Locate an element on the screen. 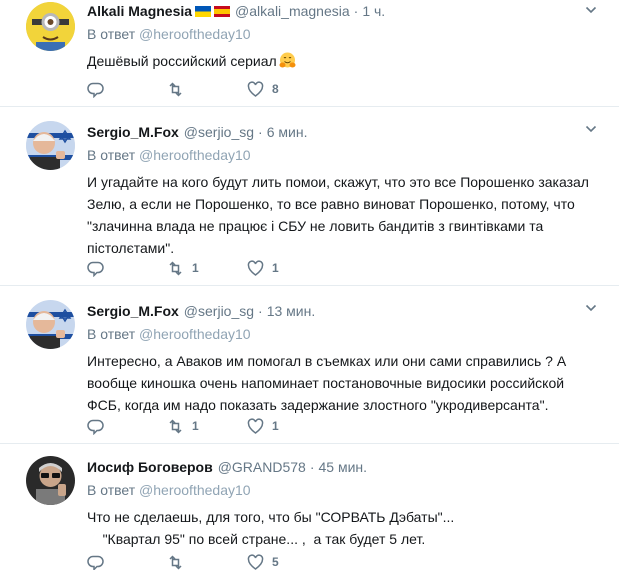 Image resolution: width=619 pixels, height=570 pixels. tweet-header: Alkali Magnesia @alkali_magnesia · 1 ч. is located at coordinates (347, 11).